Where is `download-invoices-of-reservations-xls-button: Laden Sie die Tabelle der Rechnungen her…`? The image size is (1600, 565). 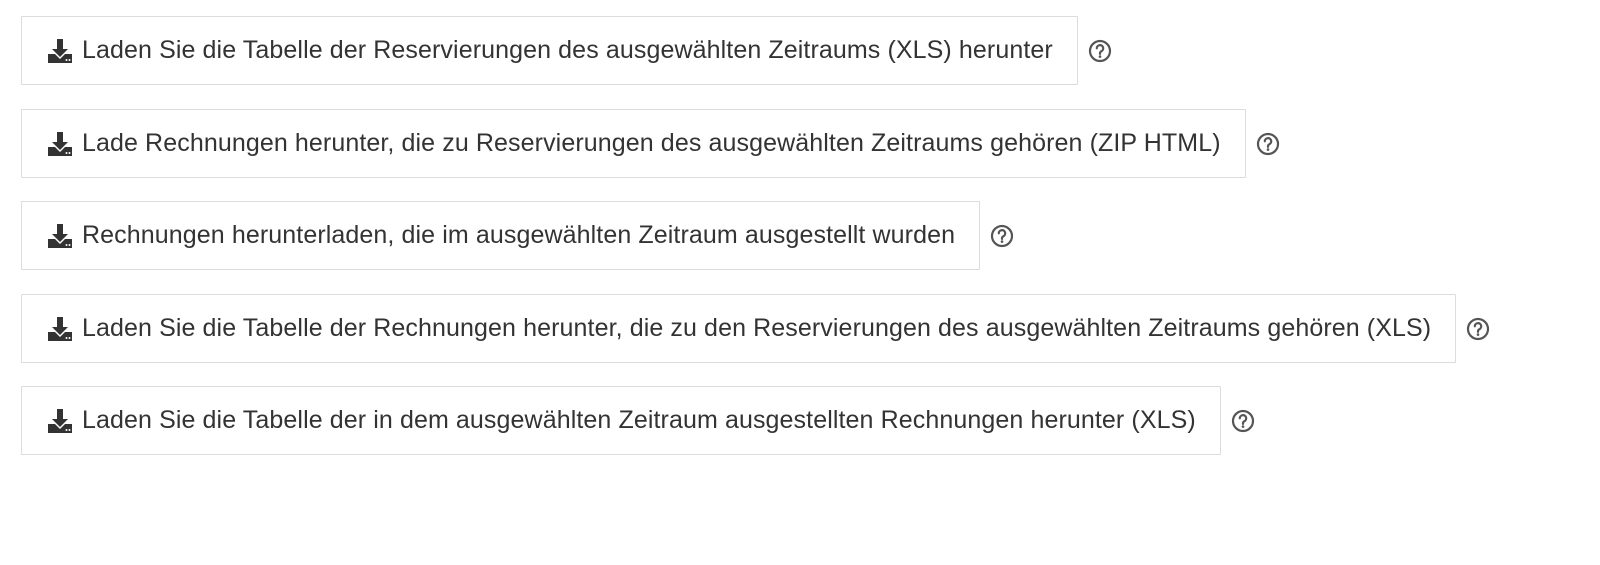 download-invoices-of-reservations-xls-button: Laden Sie die Tabelle der Rechnungen her… is located at coordinates (739, 328).